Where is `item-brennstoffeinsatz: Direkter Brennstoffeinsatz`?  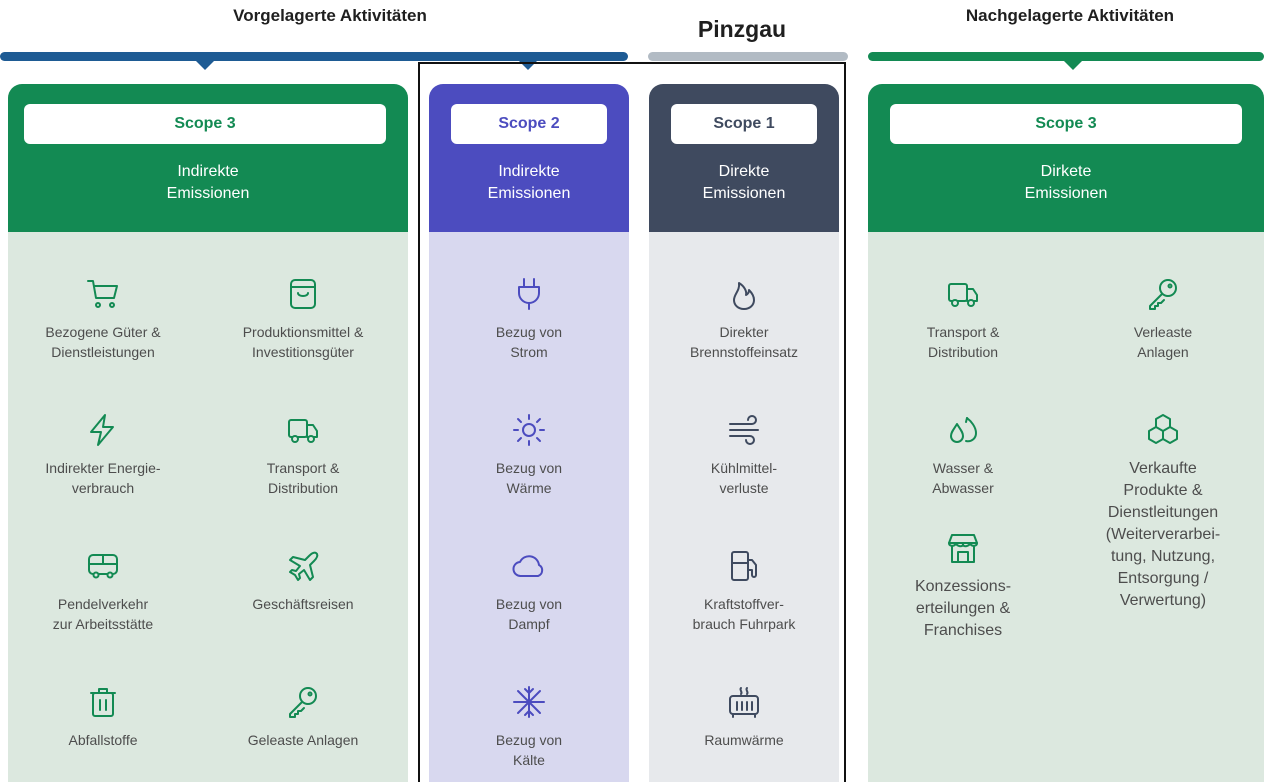
item-brennstoffeinsatz: Direkter Brennstoffeinsatz is located at coordinates (744, 319).